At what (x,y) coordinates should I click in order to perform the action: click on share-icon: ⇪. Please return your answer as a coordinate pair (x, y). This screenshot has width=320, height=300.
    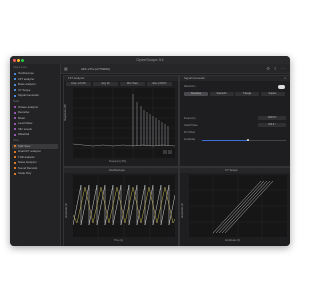
    Looking at the image, I should click on (275, 68).